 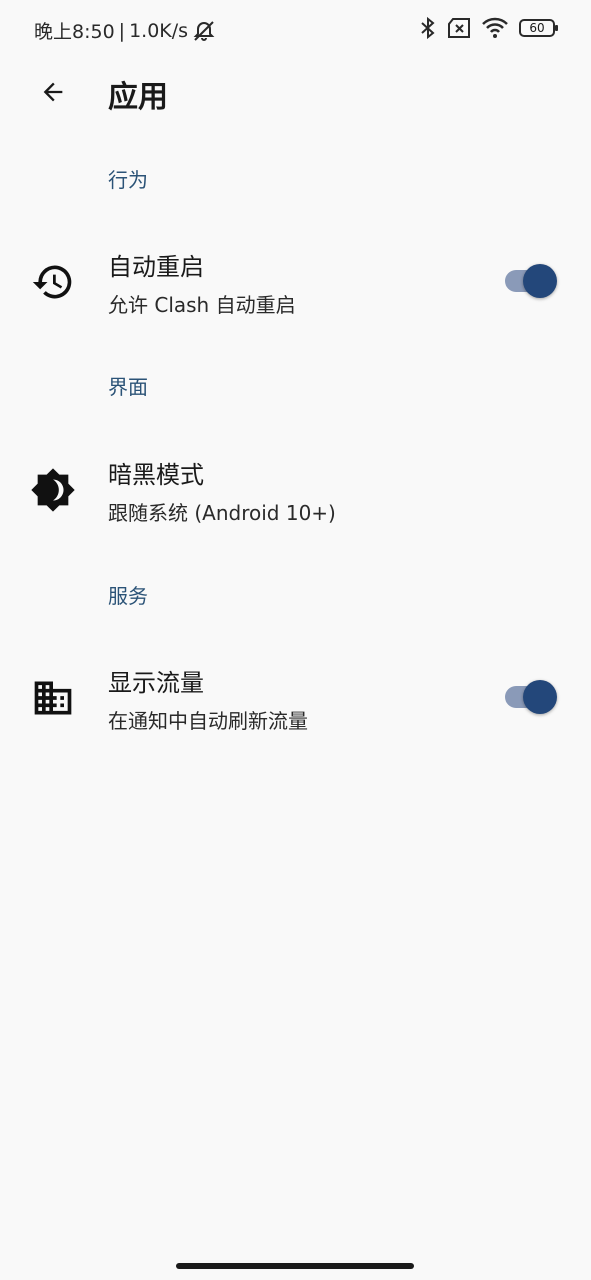 I want to click on pref-show-traffic: 显示流量 在通知中自动刷新流量, so click(x=295, y=713).